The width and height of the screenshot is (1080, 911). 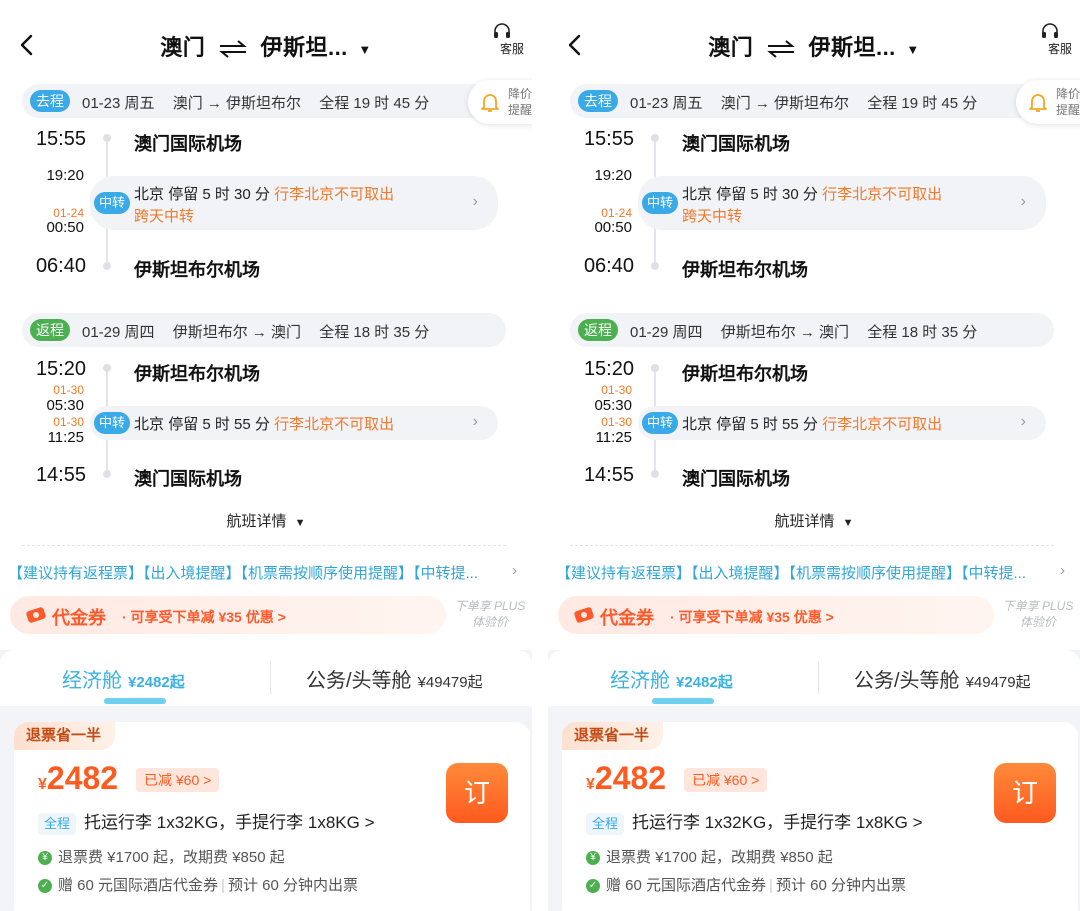 What do you see at coordinates (777, 822) in the screenshot?
I see `baggage-text: 托运行李 1x32KG，手提行李 1x8KG >` at bounding box center [777, 822].